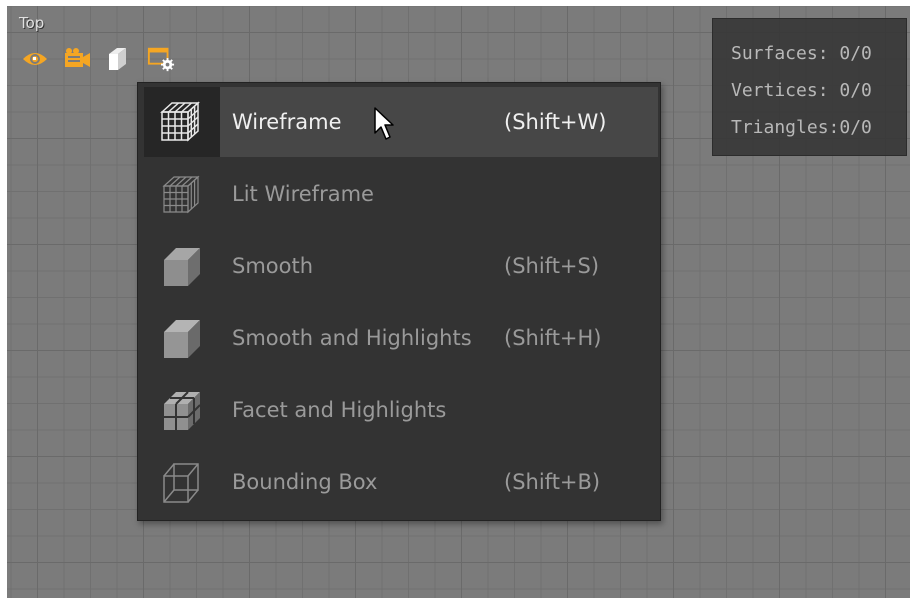 This screenshot has height=601, width=912. I want to click on smooth-highlights-cube-icon, so click(182, 338).